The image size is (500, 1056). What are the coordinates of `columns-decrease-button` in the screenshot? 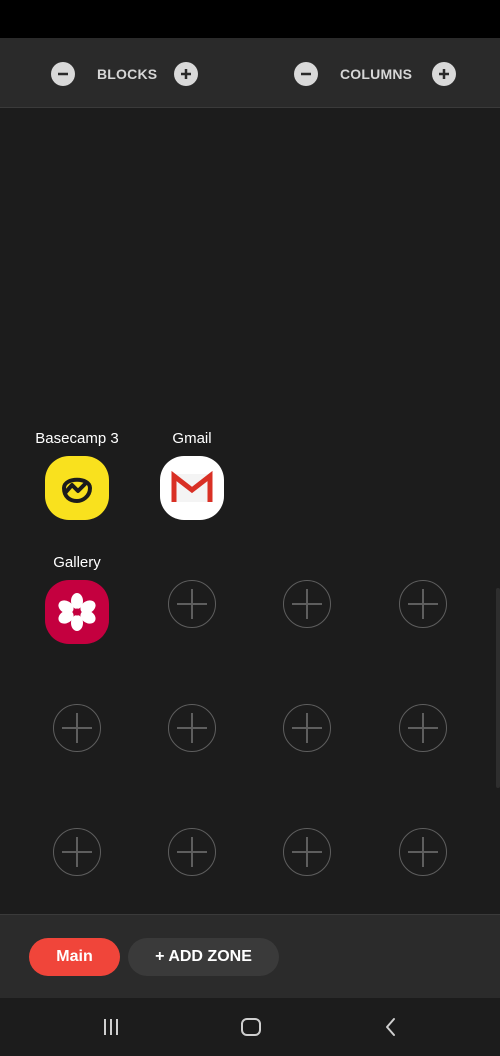 It's located at (306, 74).